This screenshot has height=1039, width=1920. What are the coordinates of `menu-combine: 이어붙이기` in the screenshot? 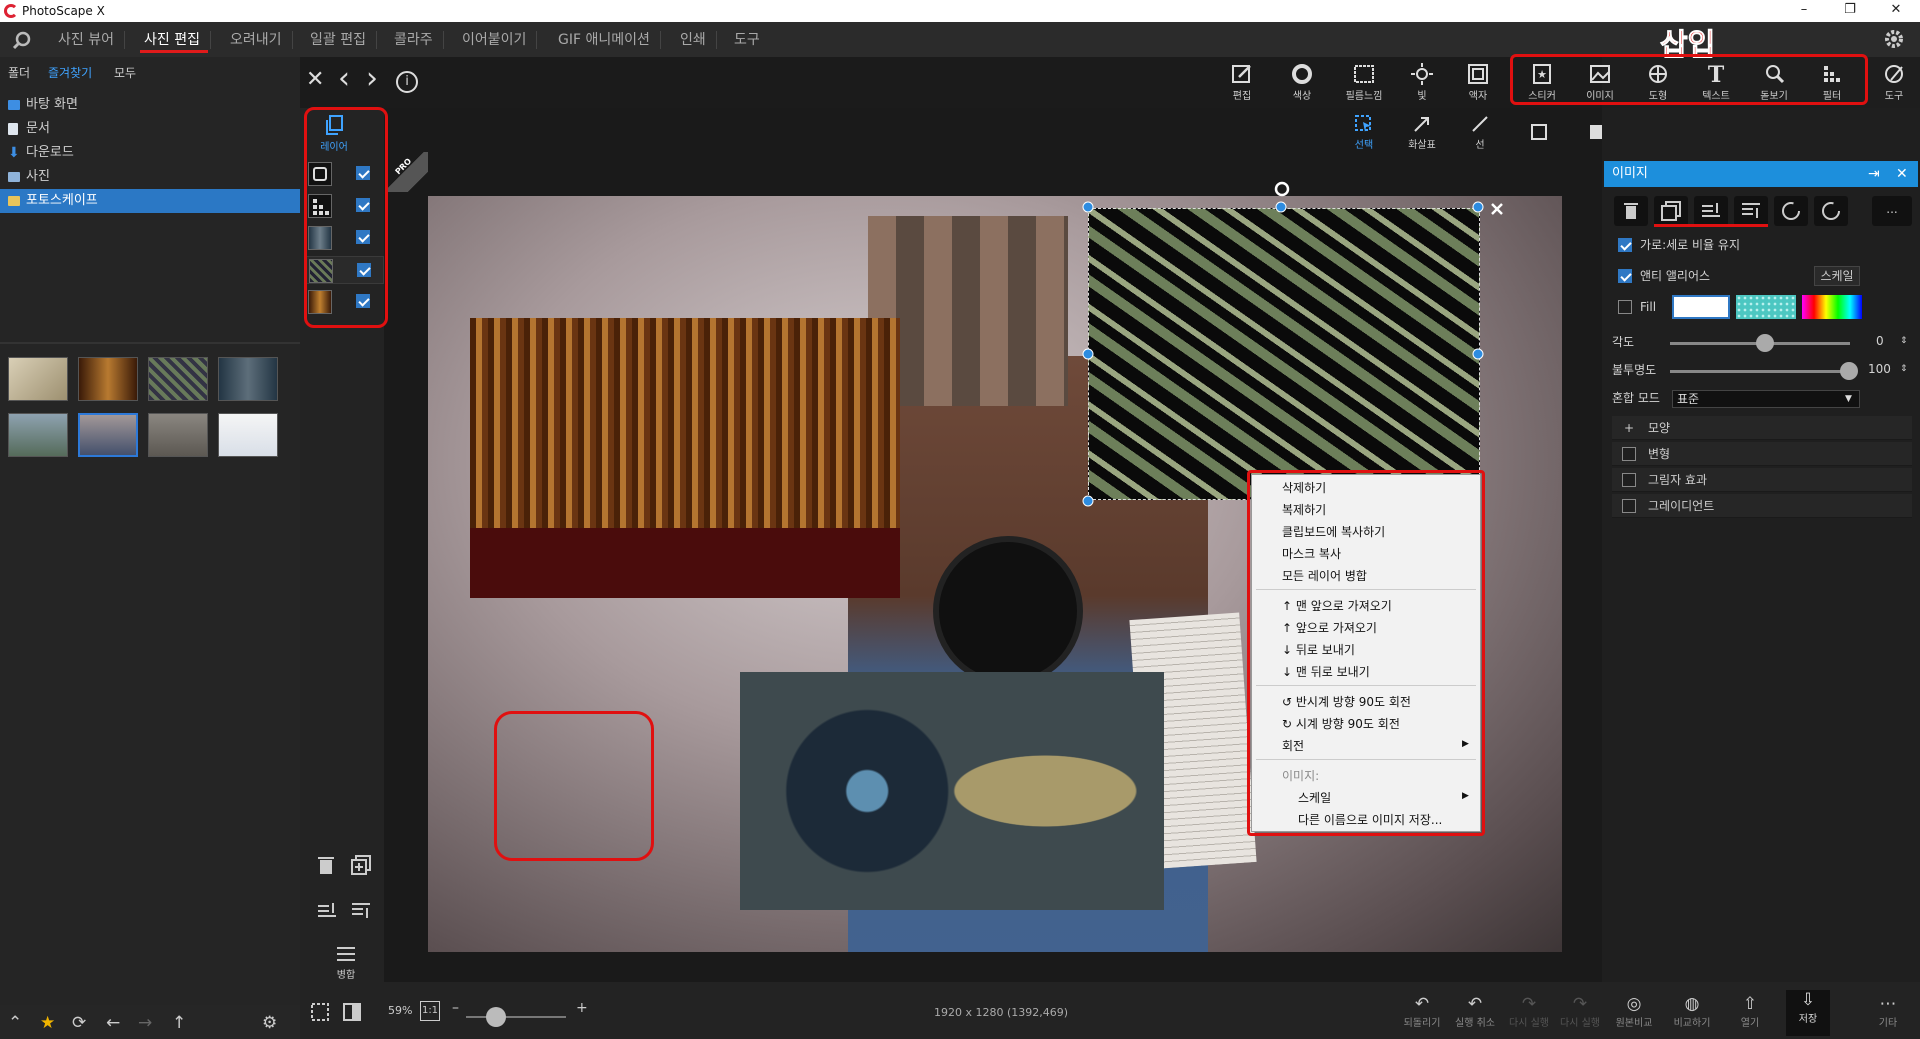 It's located at (495, 40).